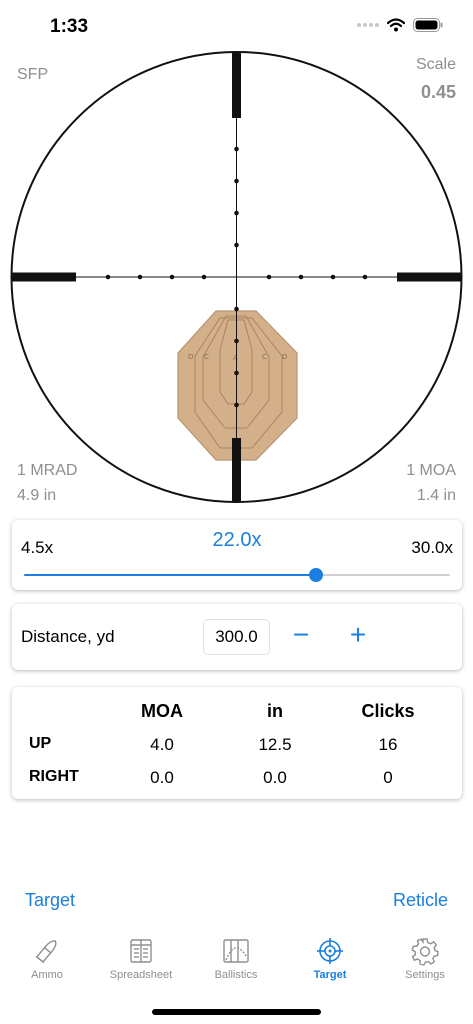 This screenshot has height=1024, width=473. What do you see at coordinates (438, 92) in the screenshot?
I see `scale-value: 0.45` at bounding box center [438, 92].